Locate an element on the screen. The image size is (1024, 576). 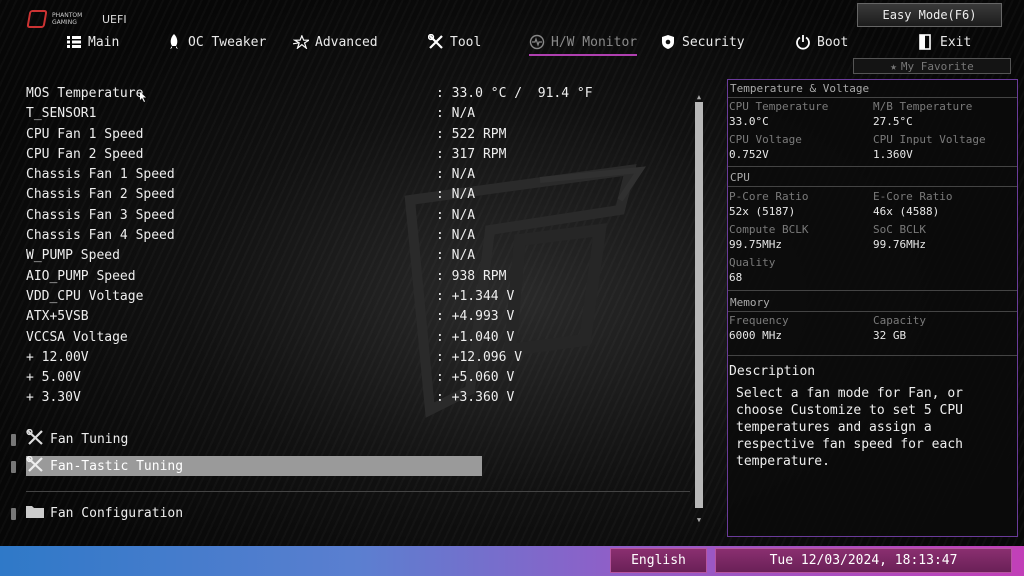
tab-boot: Boot is located at coordinates (821, 42).